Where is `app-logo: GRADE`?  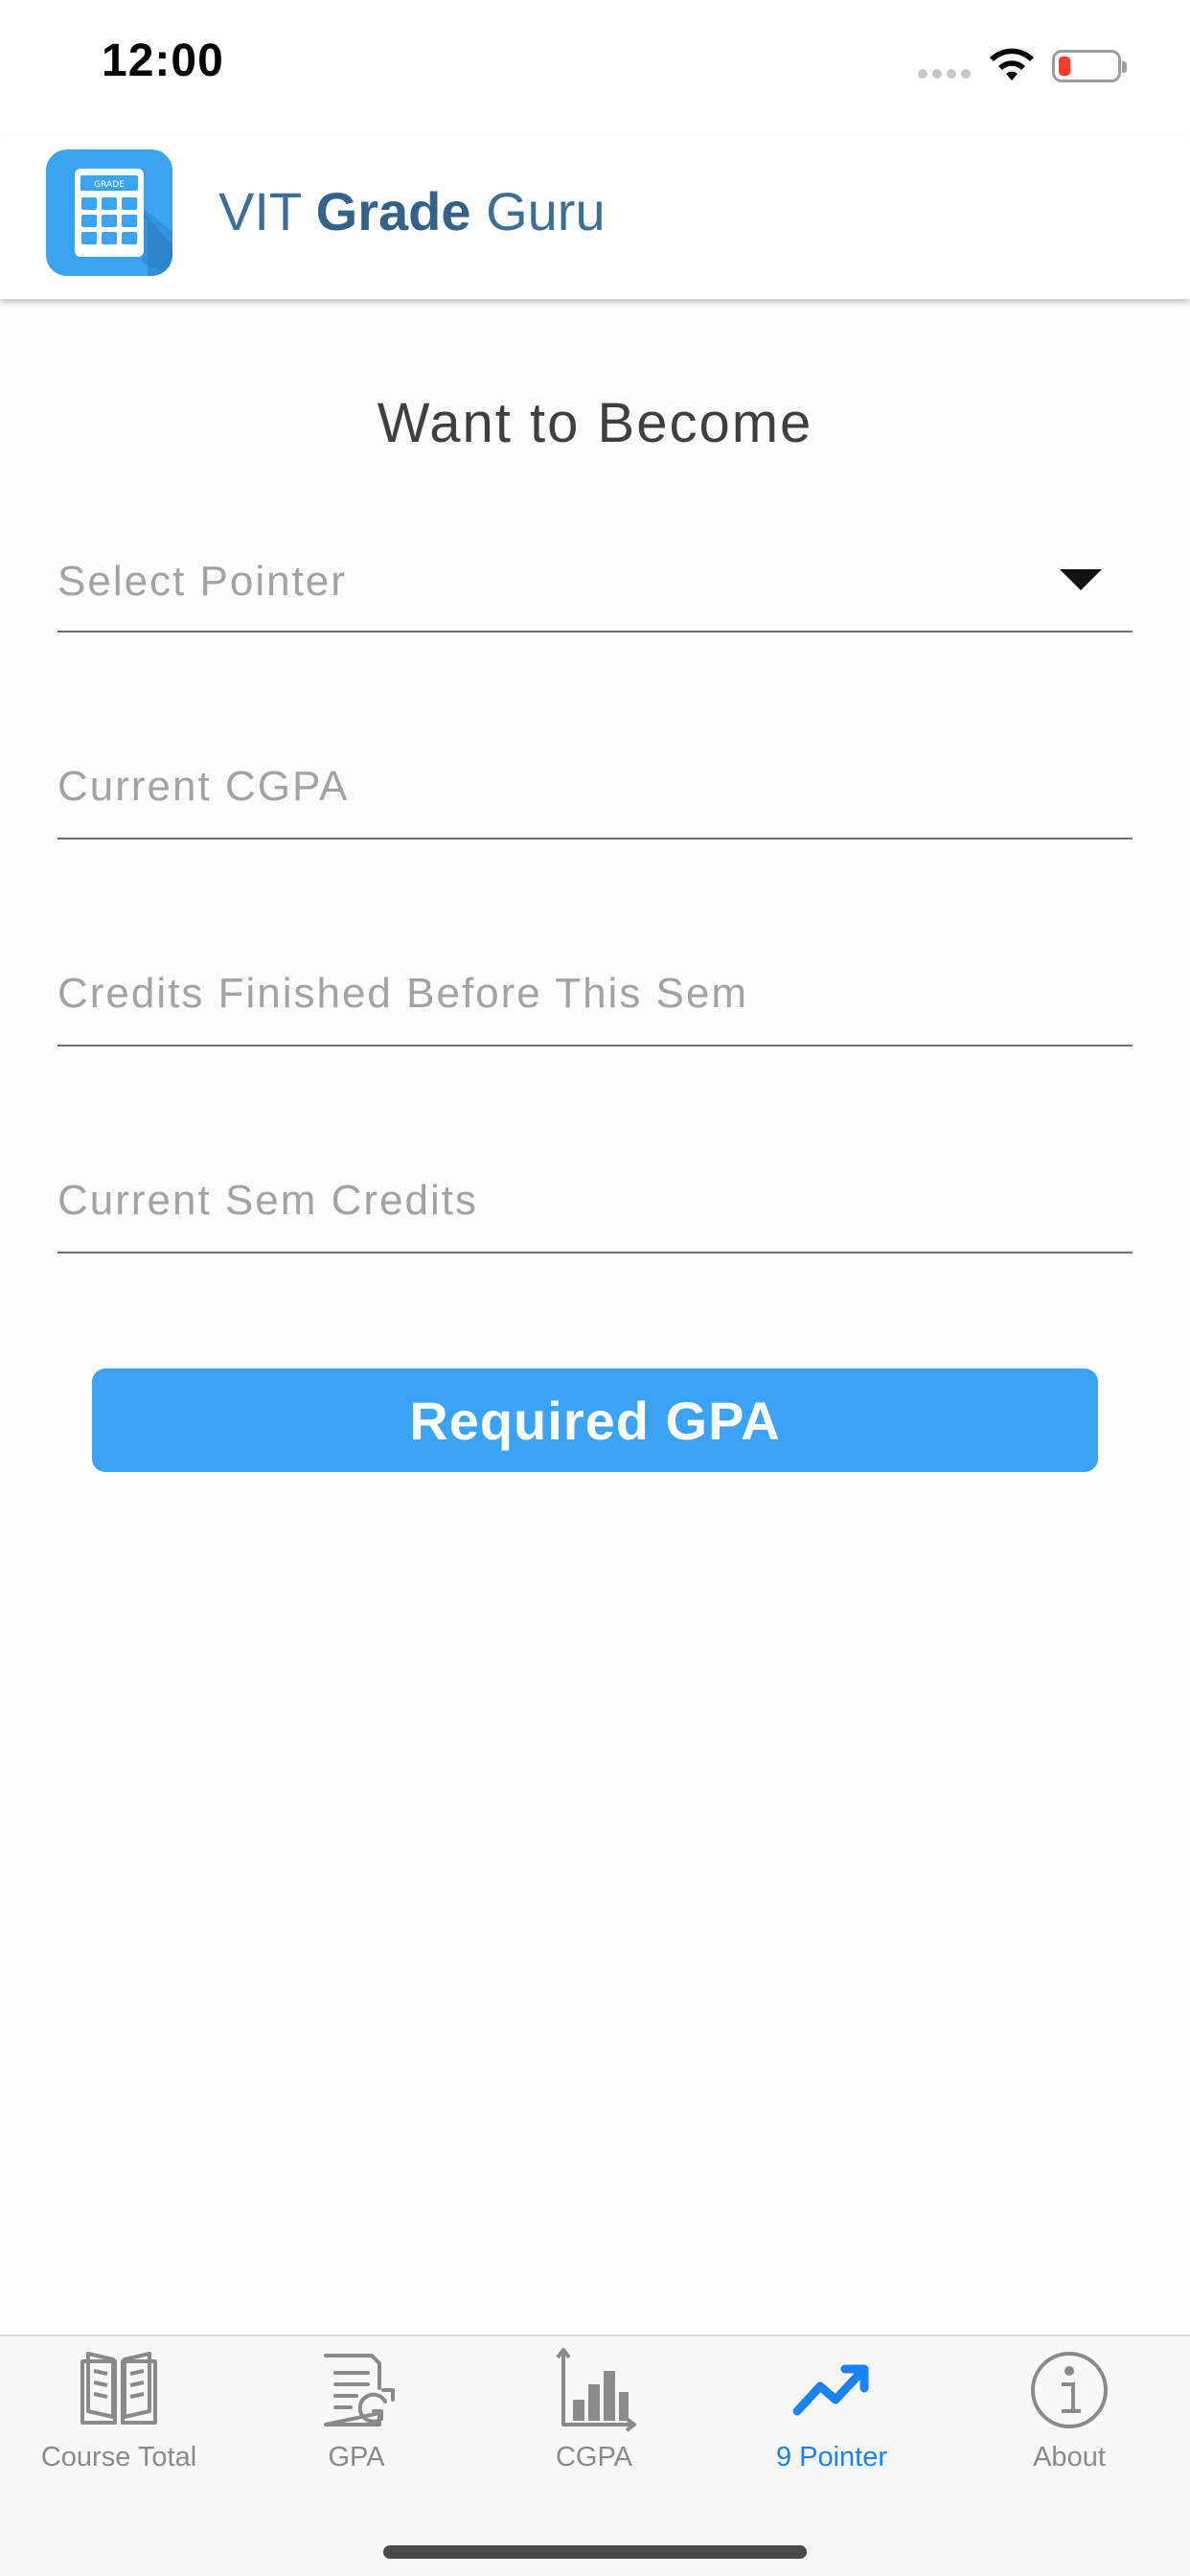 app-logo: GRADE is located at coordinates (109, 213).